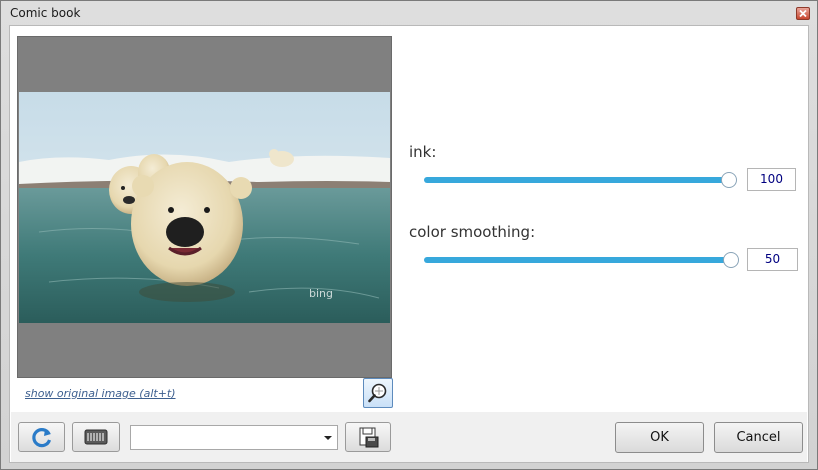 The height and width of the screenshot is (470, 818). I want to click on reset-button, so click(41, 437).